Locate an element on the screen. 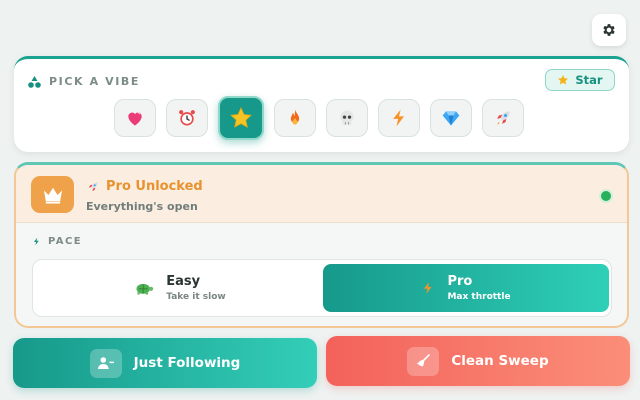 Image resolution: width=640 pixels, height=400 pixels. emoji-option-fire is located at coordinates (295, 118).